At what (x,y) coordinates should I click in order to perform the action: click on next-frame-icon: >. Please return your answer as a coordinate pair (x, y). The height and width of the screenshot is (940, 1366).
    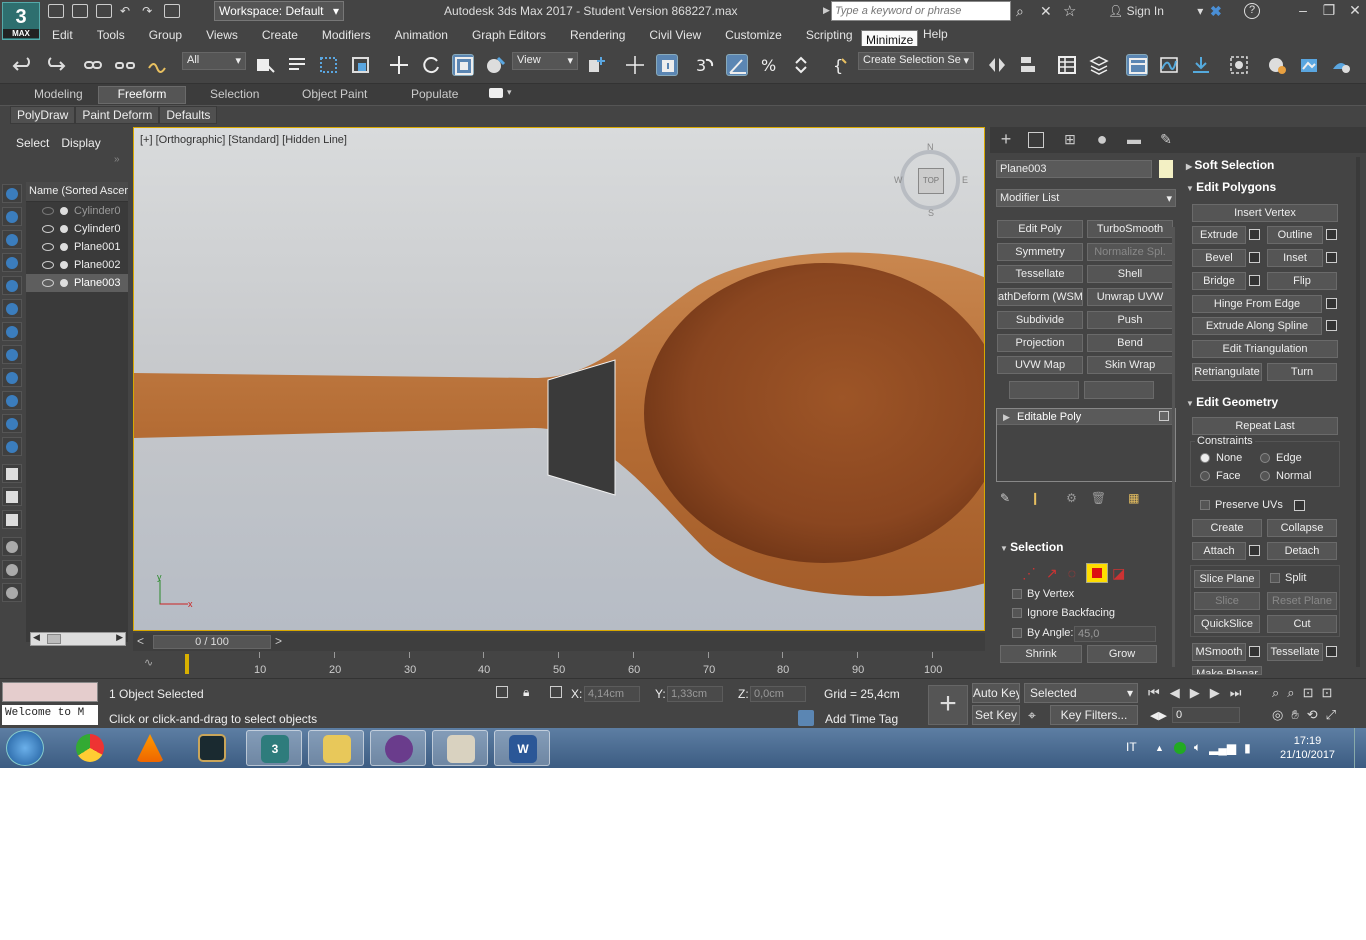
    Looking at the image, I should click on (278, 641).